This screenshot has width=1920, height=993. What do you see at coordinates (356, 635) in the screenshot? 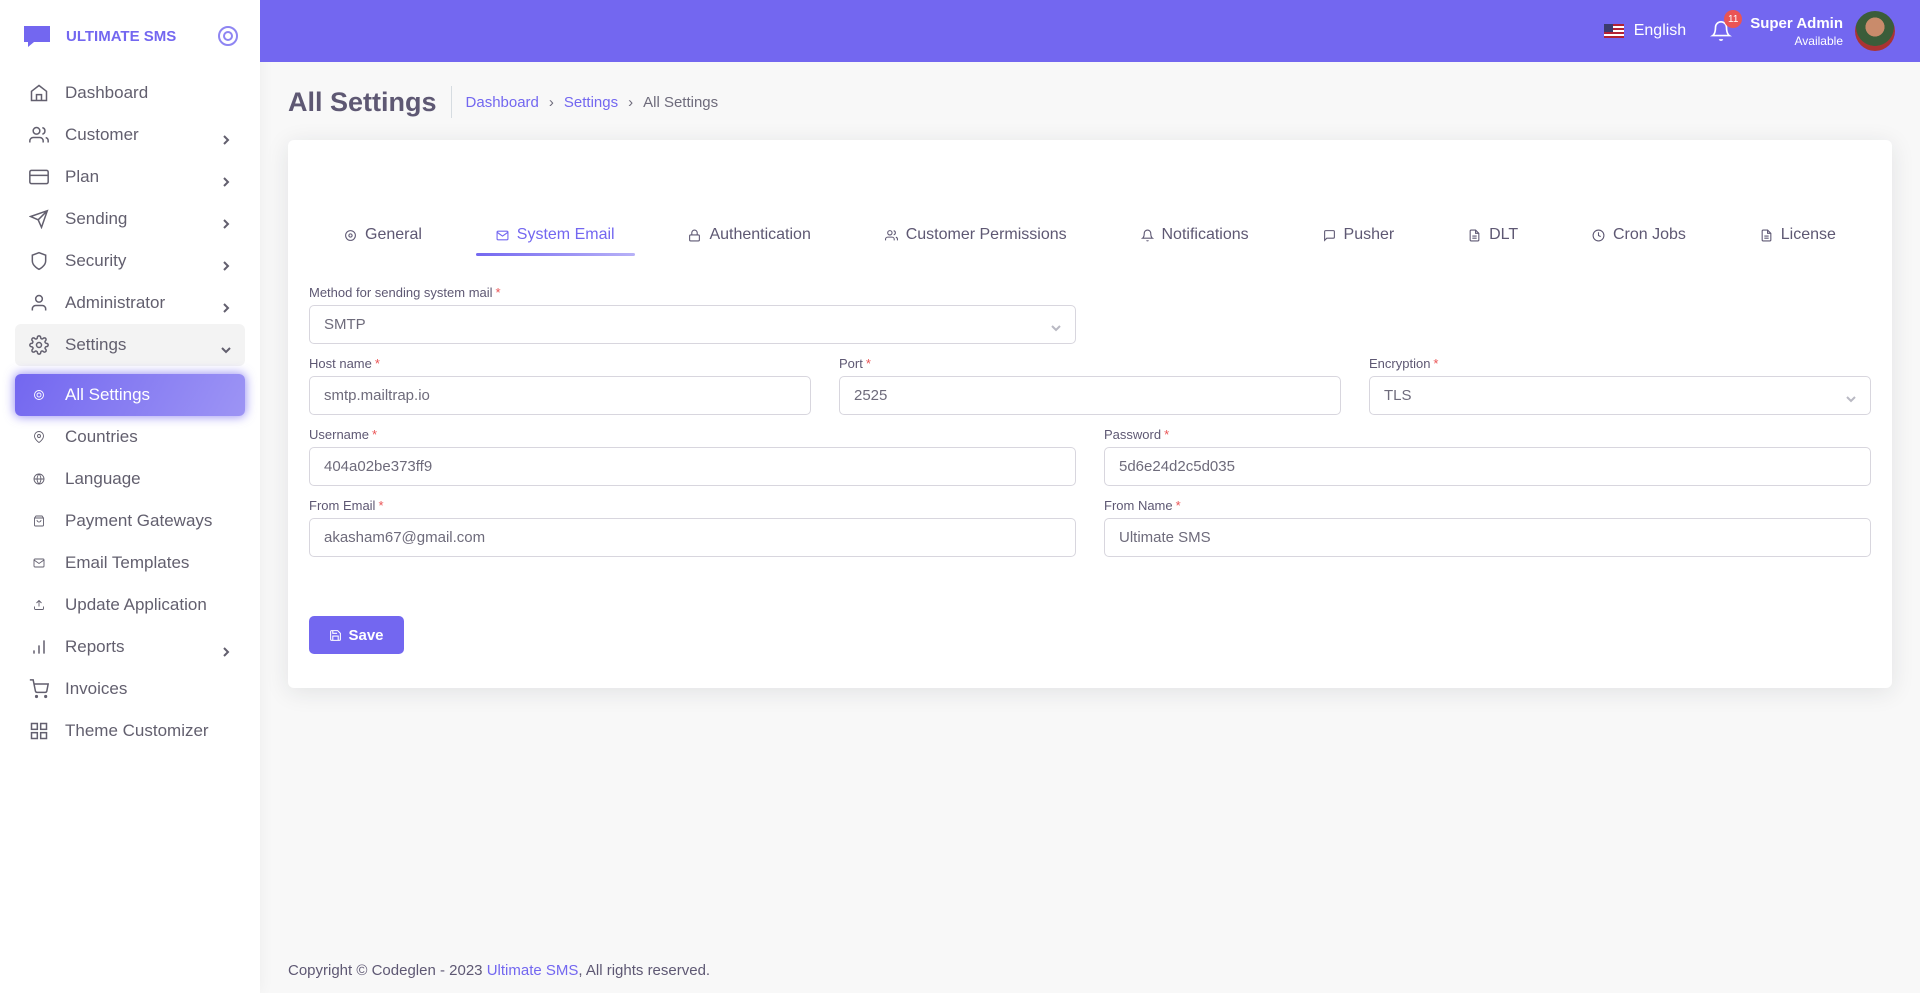
I see `save-button: Save` at bounding box center [356, 635].